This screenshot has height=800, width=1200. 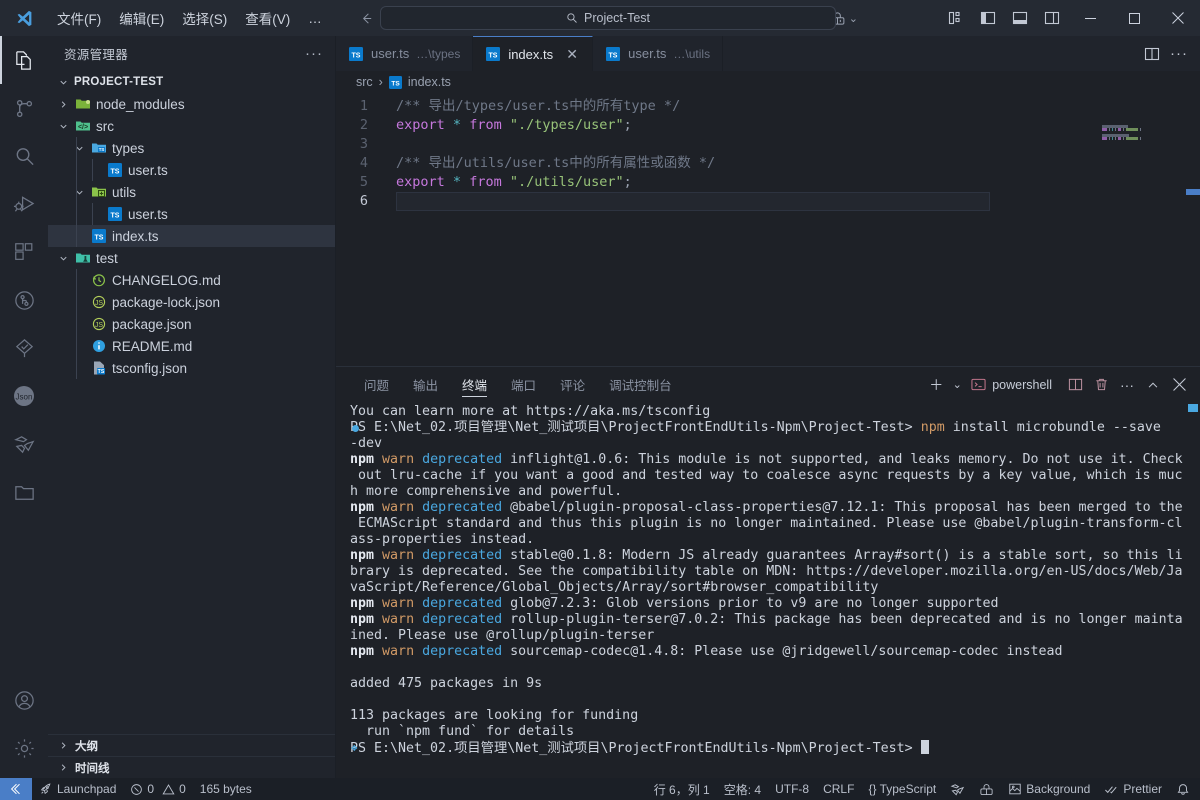 I want to click on window-minimize-button, so click(x=1090, y=18).